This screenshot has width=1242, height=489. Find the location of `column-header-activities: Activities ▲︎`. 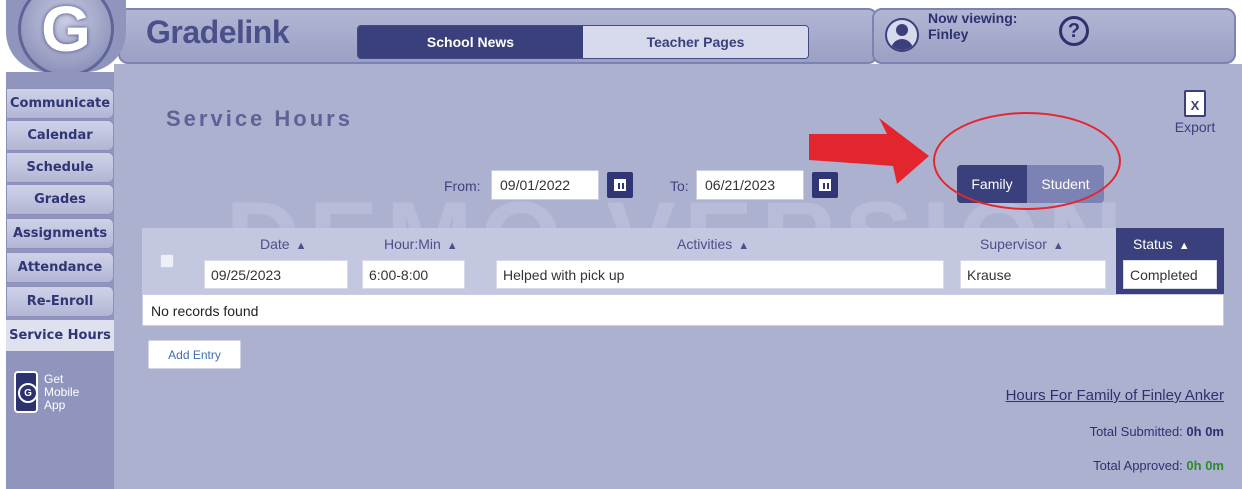

column-header-activities: Activities ▲︎ is located at coordinates (713, 244).